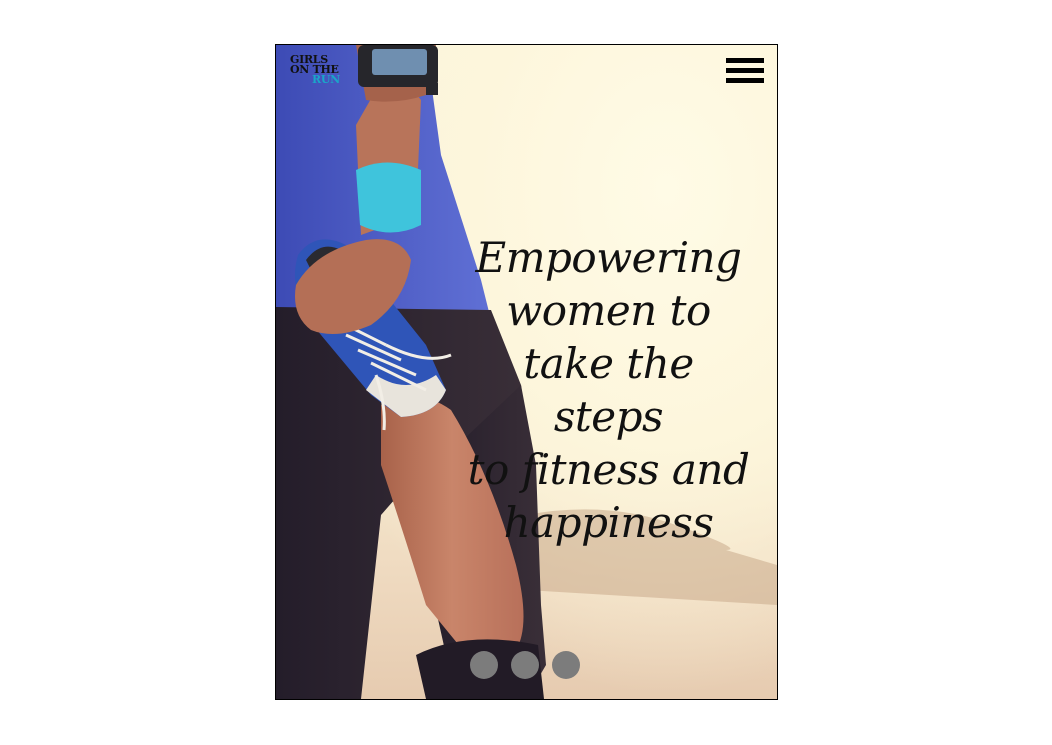 This screenshot has width=1052, height=745. I want to click on headline-line: take the steps, so click(608, 390).